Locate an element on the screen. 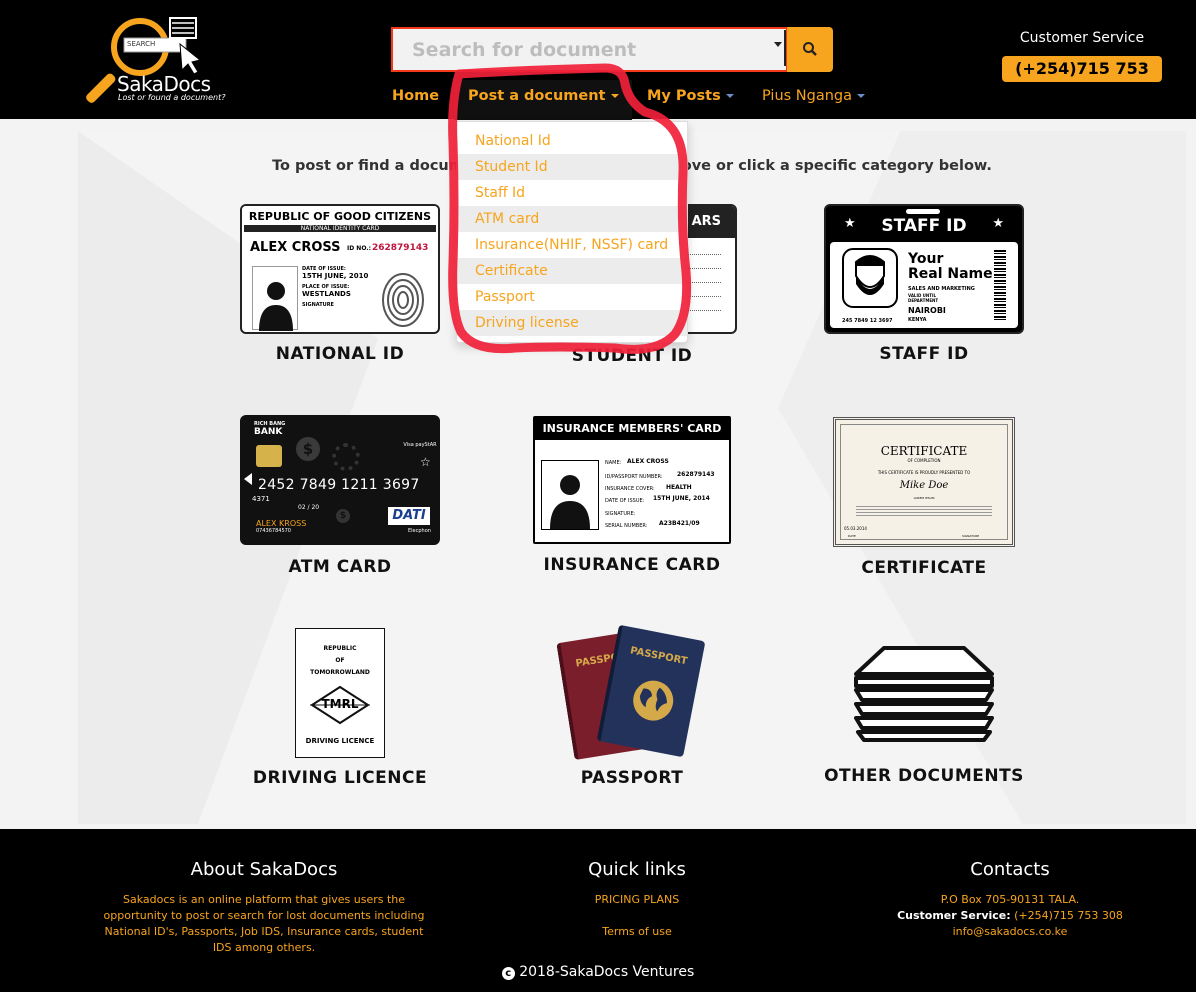 The image size is (1196, 992). certificate-date: 05.03.2014 is located at coordinates (855, 528).